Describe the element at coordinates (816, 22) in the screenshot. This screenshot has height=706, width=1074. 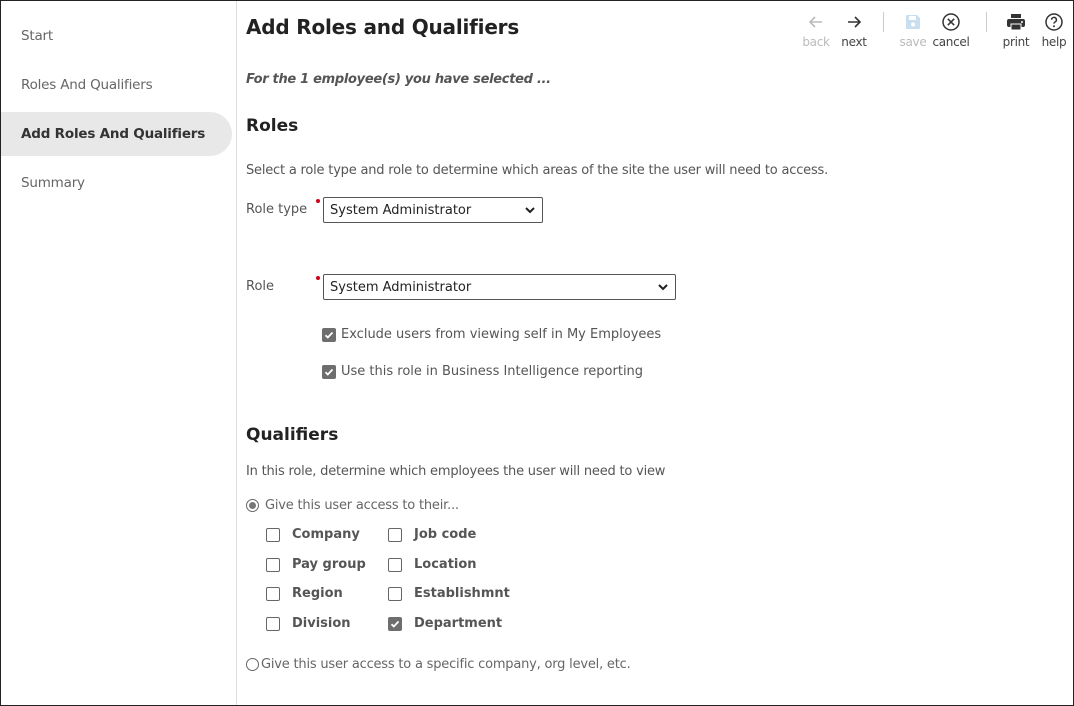
I see `arrow-left-icon` at that location.